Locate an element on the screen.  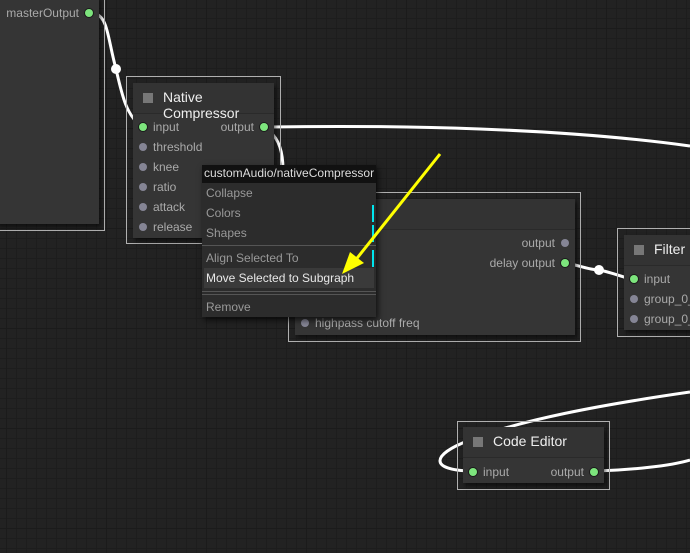
menu-item-remove: Remove is located at coordinates (289, 307).